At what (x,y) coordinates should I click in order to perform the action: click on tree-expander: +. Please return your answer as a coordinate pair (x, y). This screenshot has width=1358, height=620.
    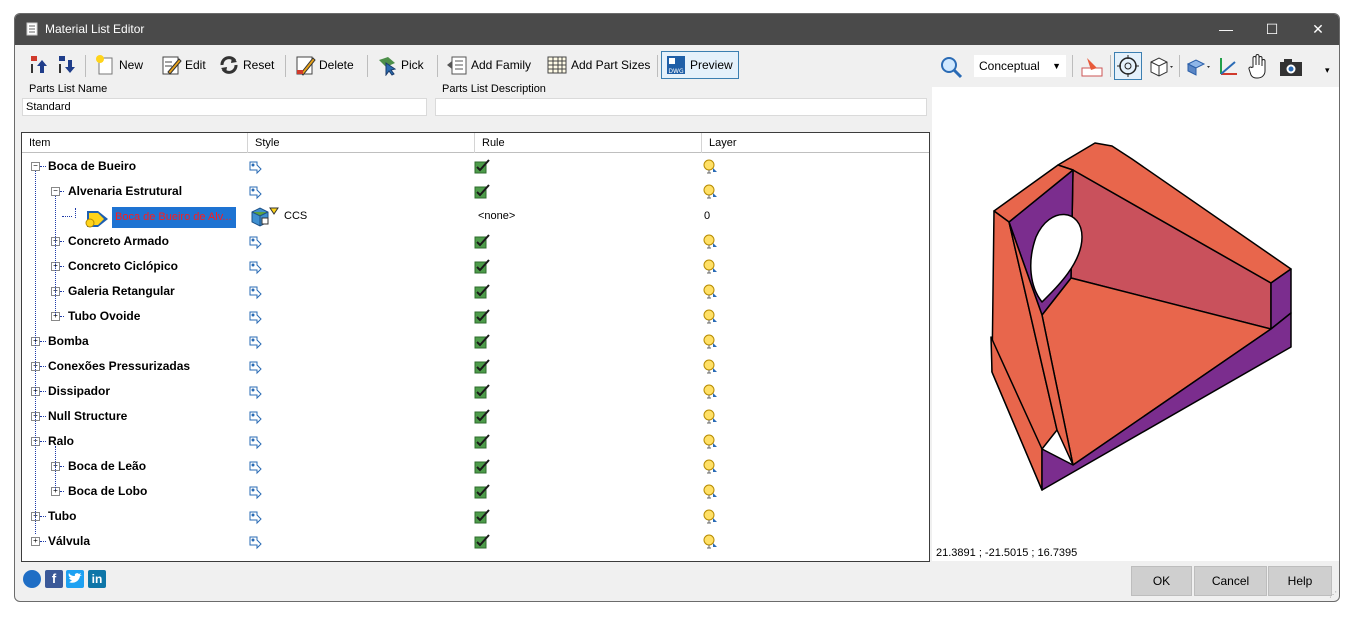
    Looking at the image, I should click on (35, 541).